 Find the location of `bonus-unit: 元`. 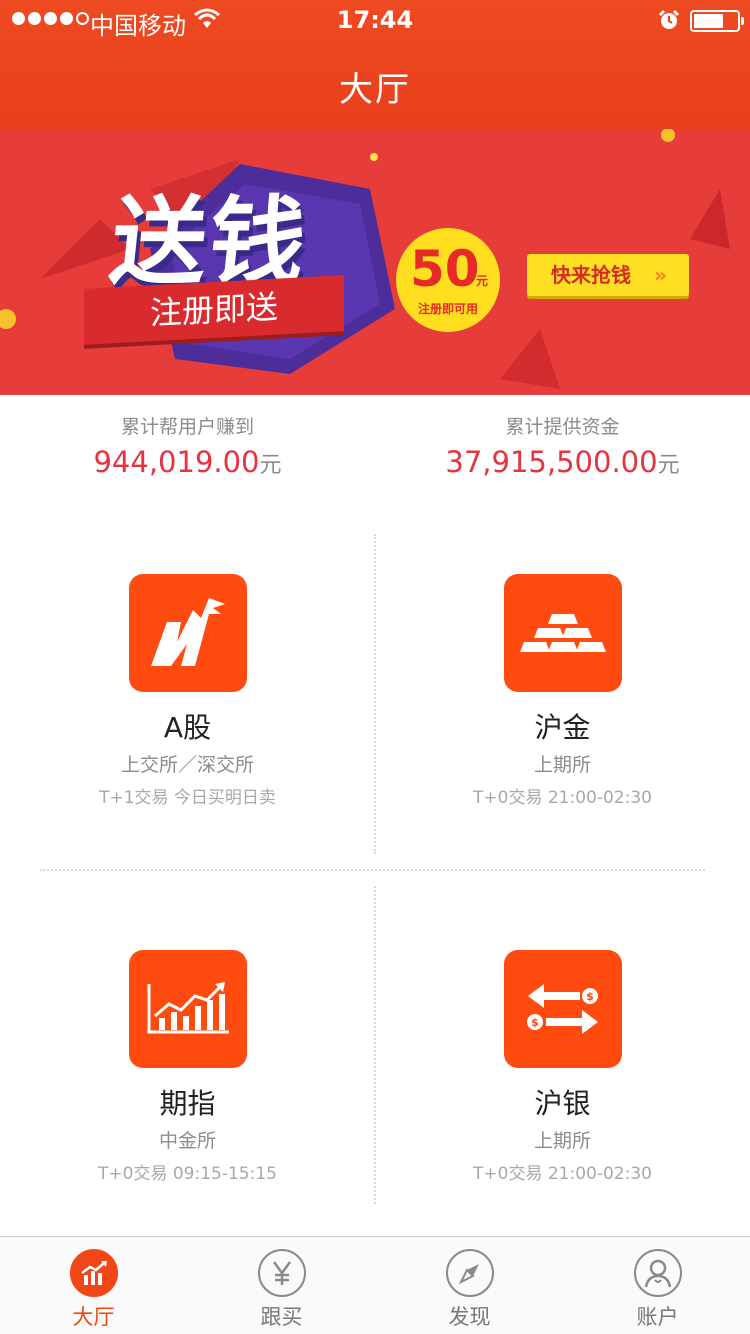

bonus-unit: 元 is located at coordinates (482, 281).